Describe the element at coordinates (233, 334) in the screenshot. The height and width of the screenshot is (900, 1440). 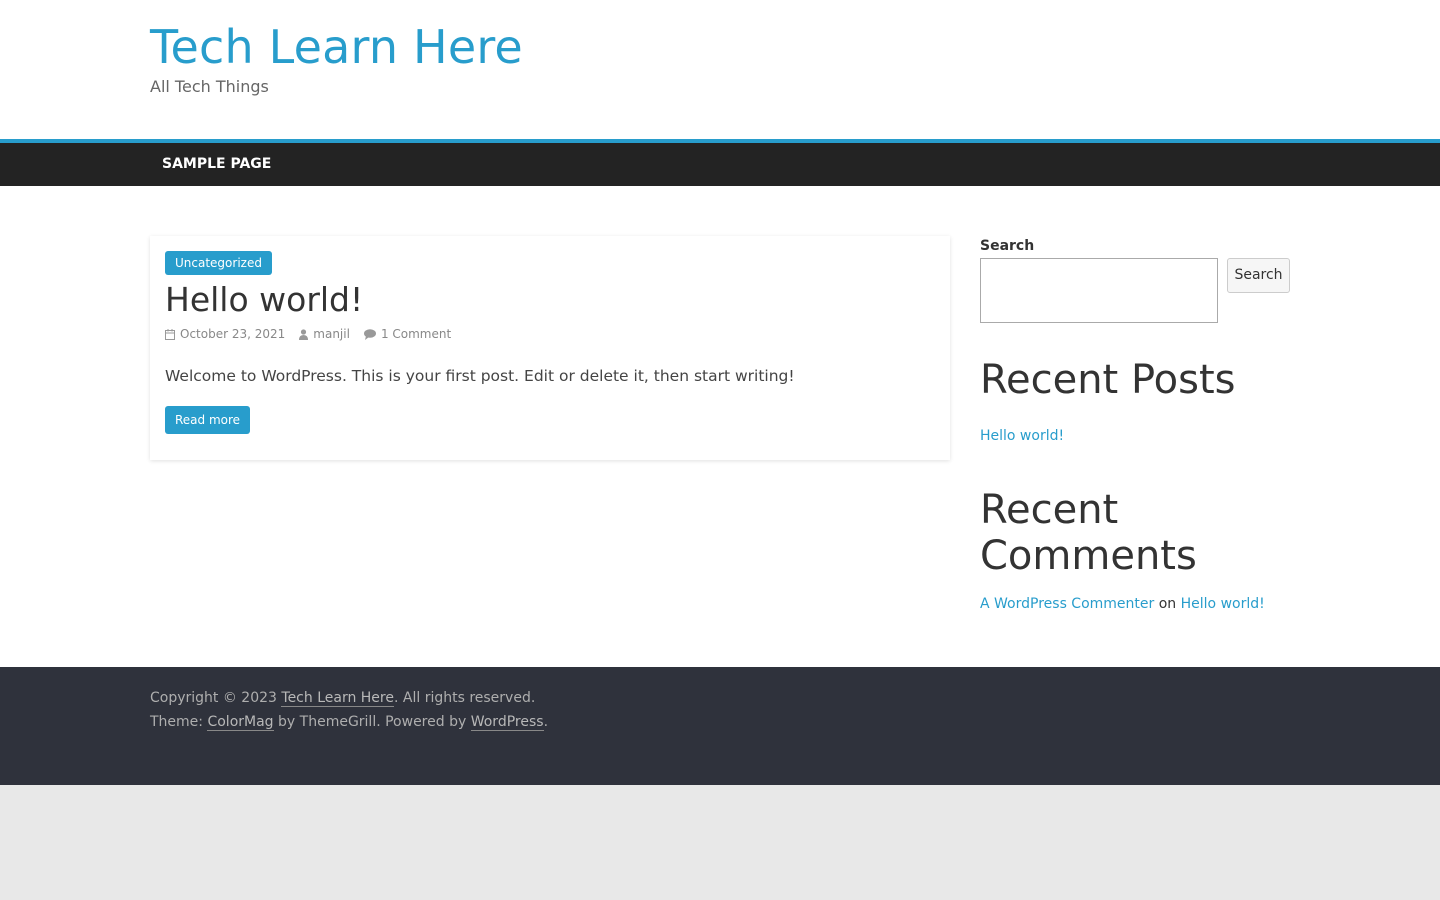
I see `post-date-text: October 23, 2021` at that location.